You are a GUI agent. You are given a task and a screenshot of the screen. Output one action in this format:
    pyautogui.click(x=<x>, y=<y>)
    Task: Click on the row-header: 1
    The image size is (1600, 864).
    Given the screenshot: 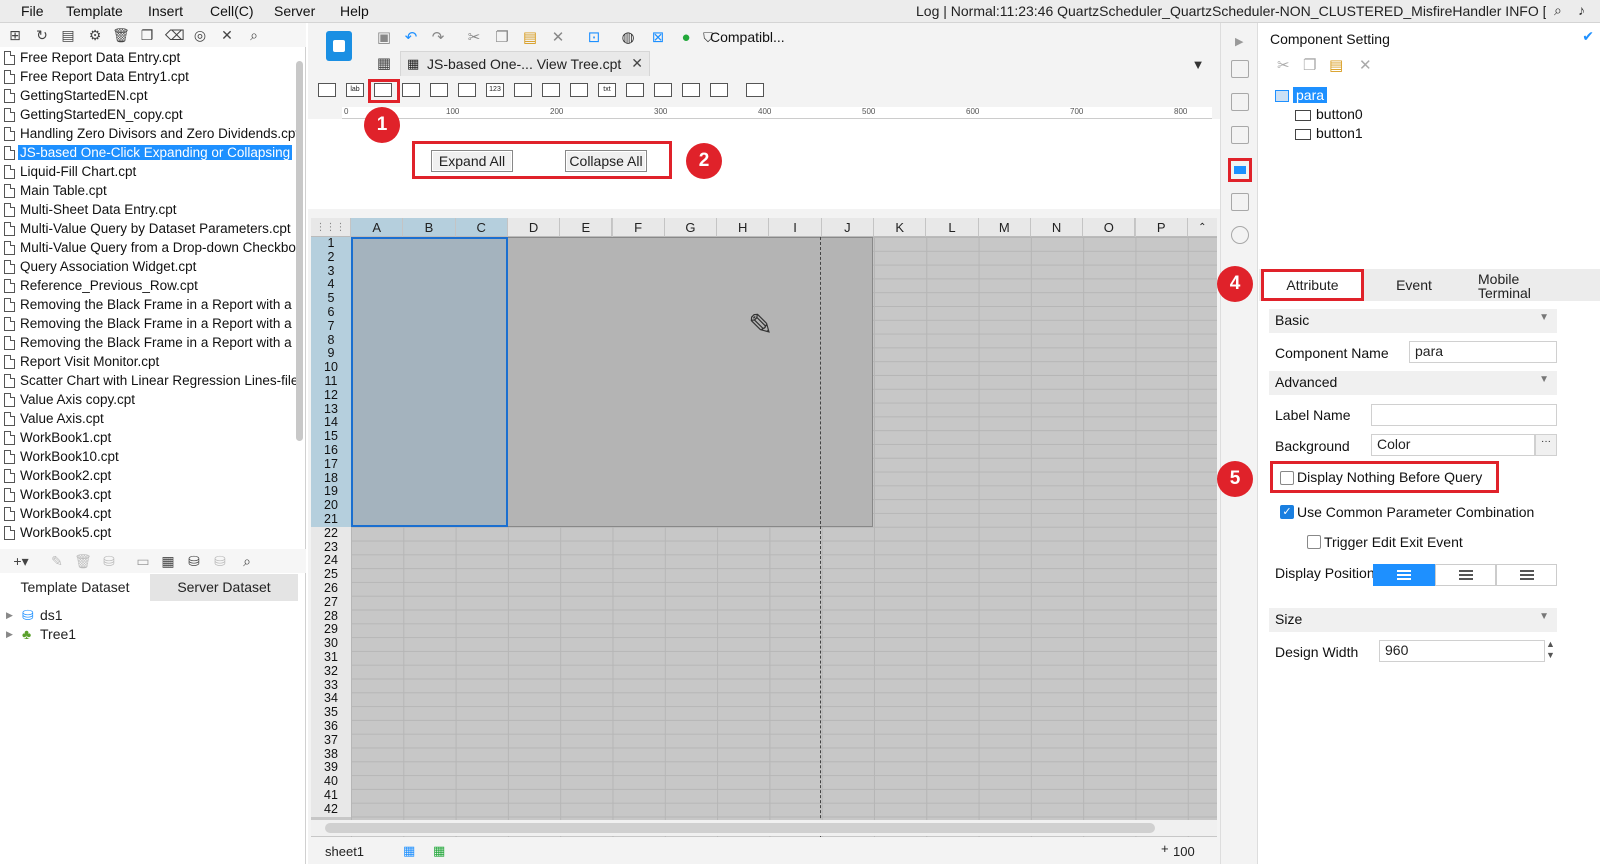 What is the action you would take?
    pyautogui.click(x=331, y=243)
    